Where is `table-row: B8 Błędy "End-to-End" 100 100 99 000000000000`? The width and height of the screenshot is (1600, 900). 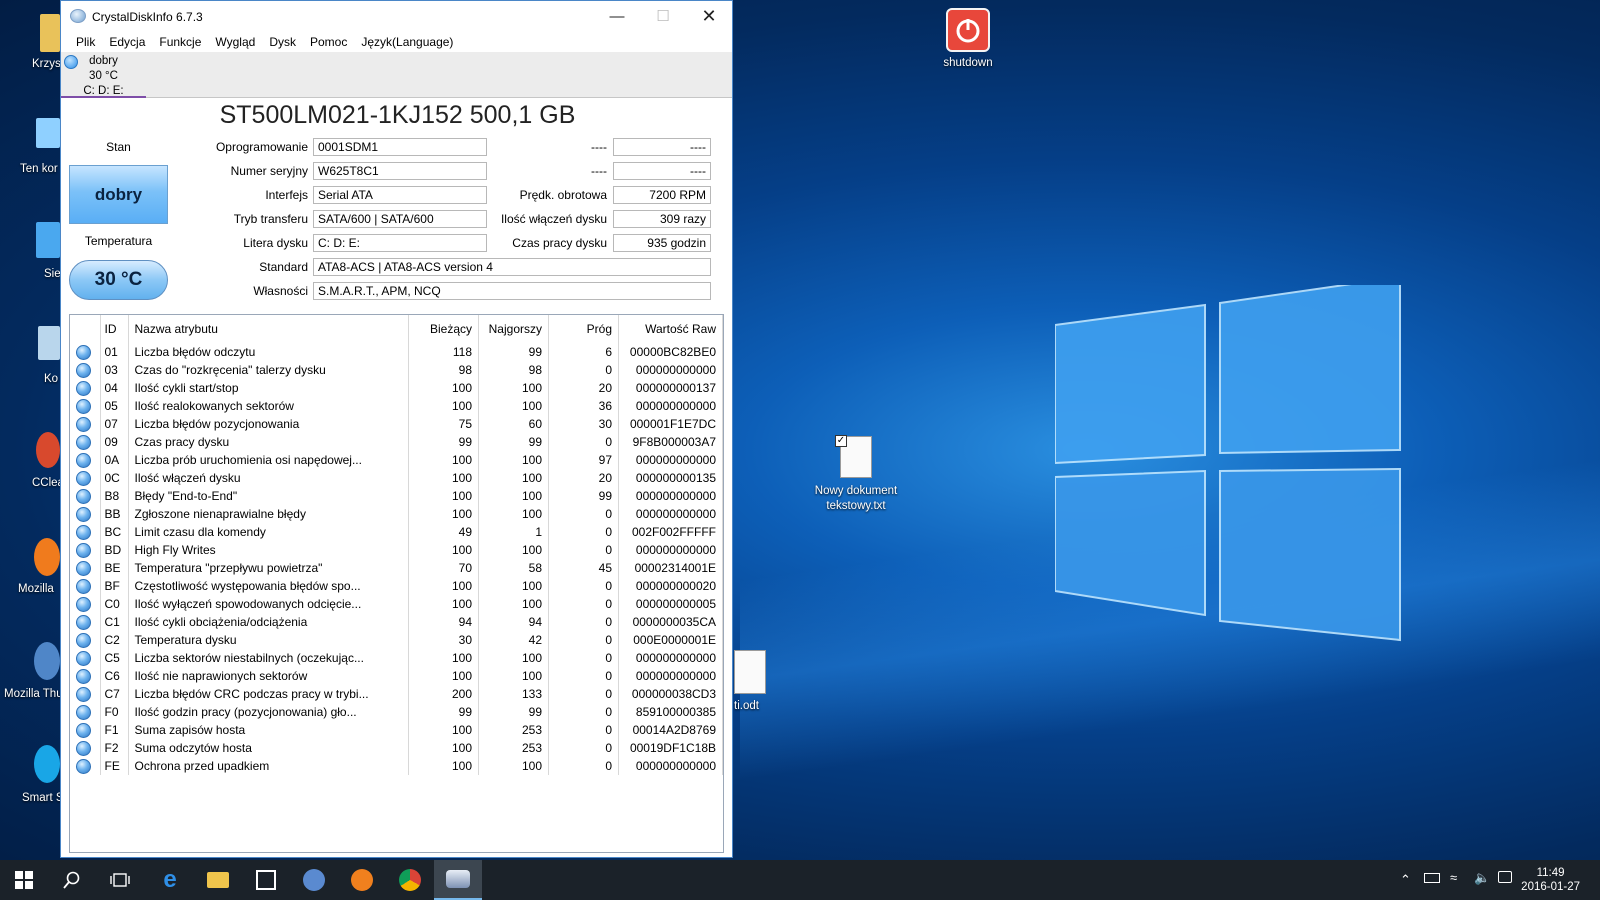 table-row: B8 Błędy "End-to-End" 100 100 99 000000000000 is located at coordinates (396, 496).